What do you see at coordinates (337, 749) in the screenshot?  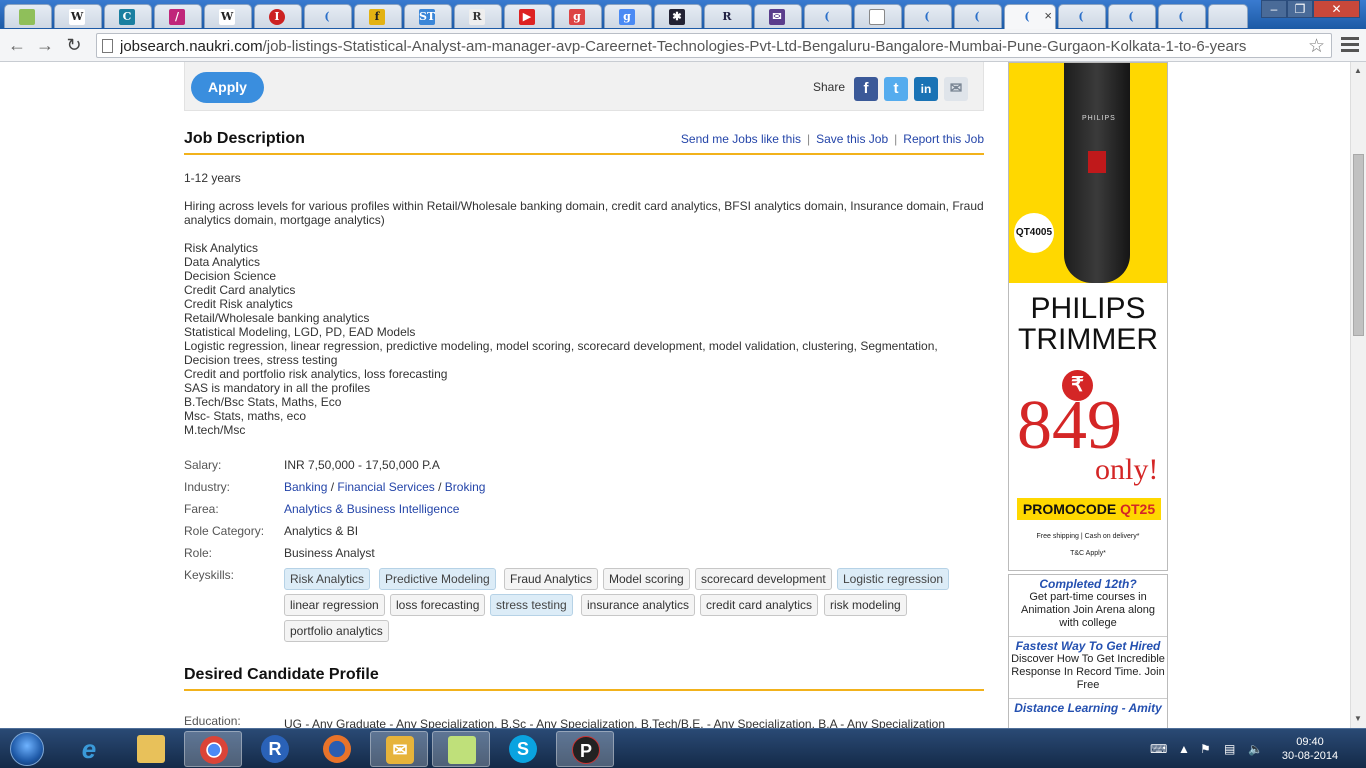 I see `taskbar-firefox` at bounding box center [337, 749].